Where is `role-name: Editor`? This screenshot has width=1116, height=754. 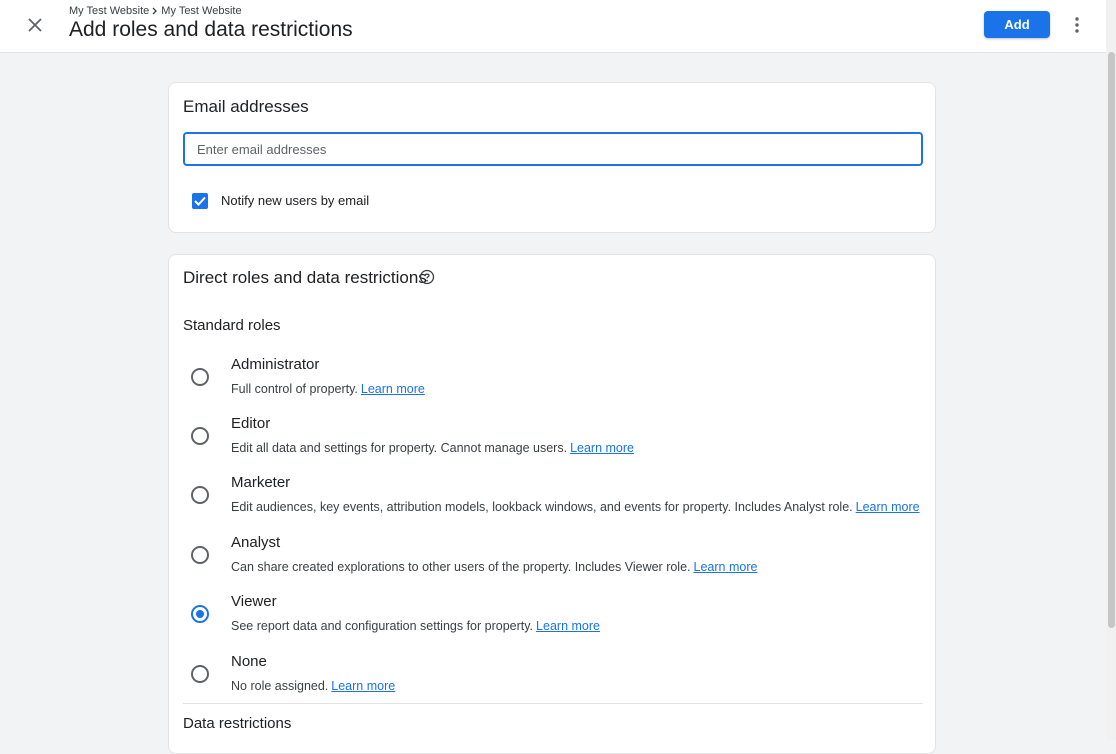 role-name: Editor is located at coordinates (251, 423).